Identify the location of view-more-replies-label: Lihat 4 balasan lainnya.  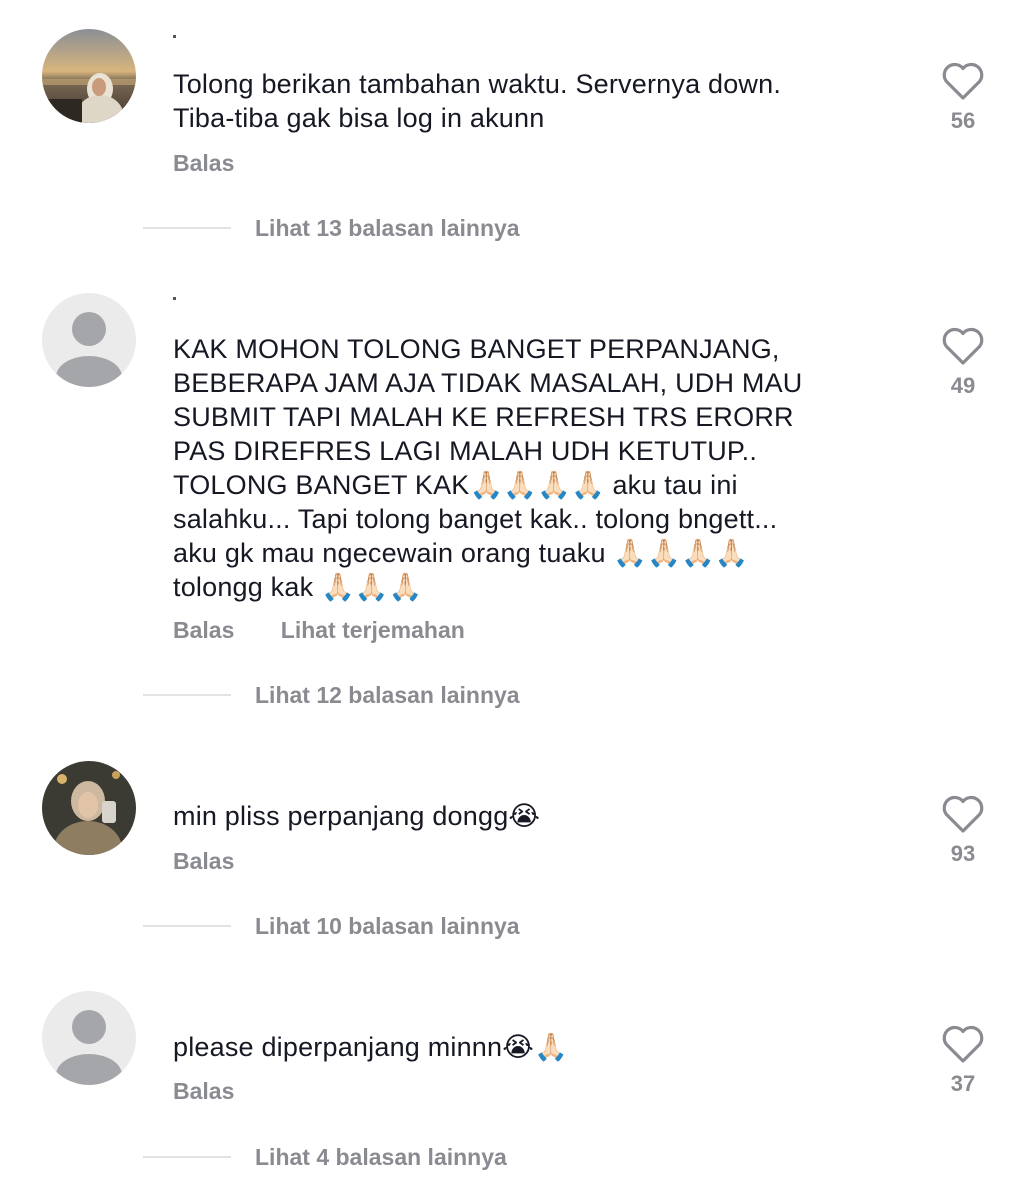
(381, 1157).